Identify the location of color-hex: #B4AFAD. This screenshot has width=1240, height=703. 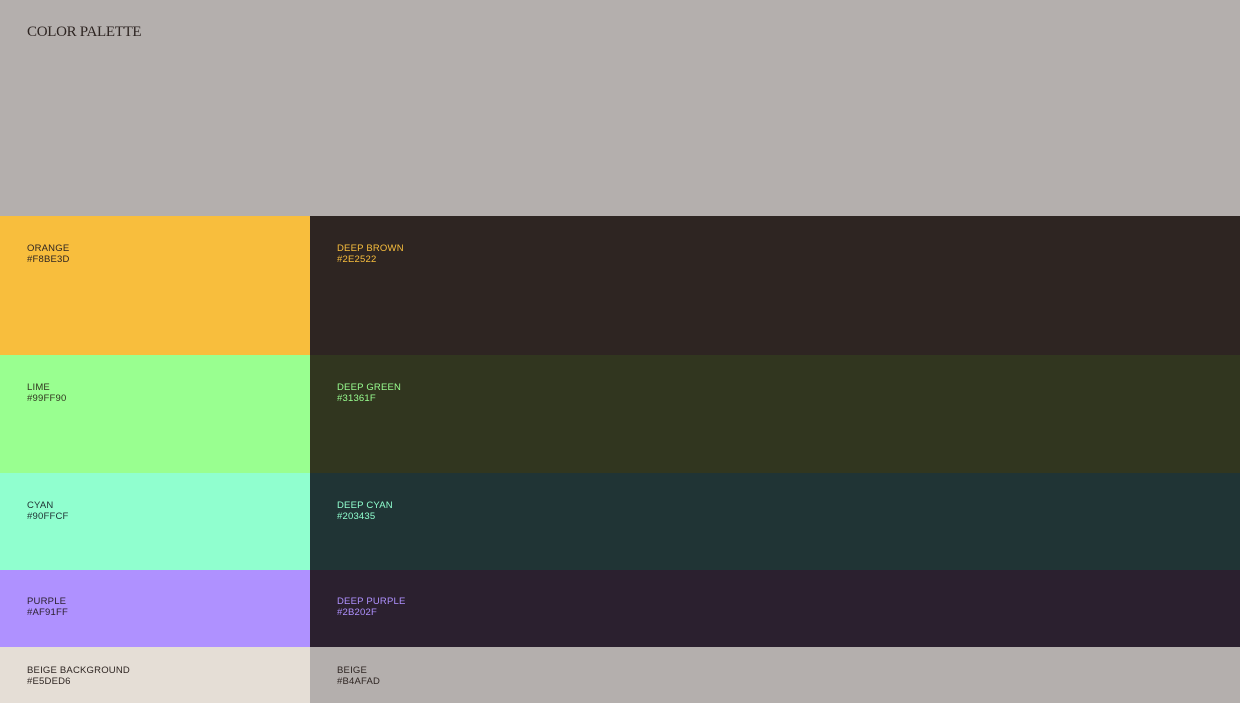
(359, 681).